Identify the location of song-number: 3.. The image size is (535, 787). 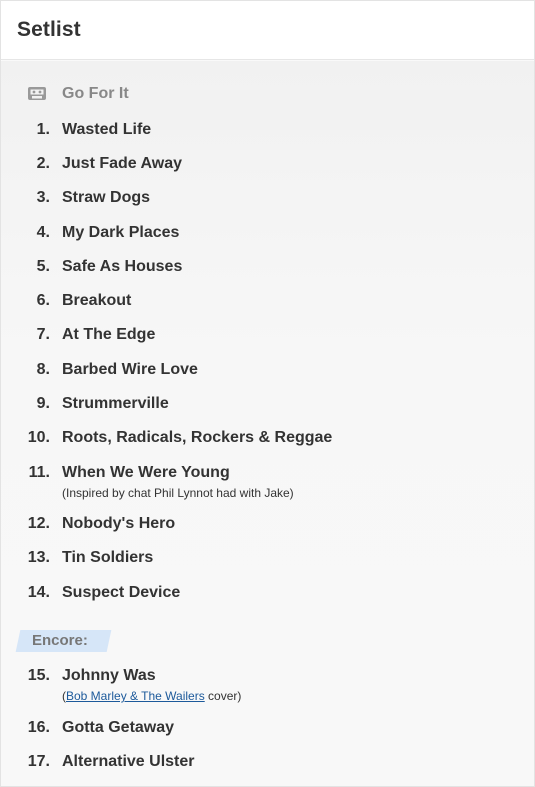
(43, 197).